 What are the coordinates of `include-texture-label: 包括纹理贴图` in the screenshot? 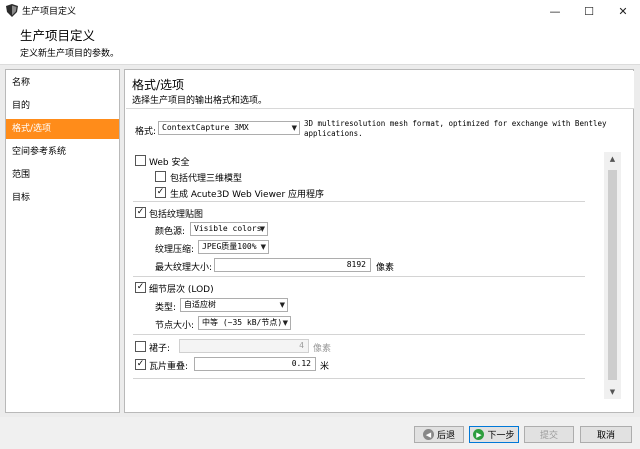 It's located at (176, 215).